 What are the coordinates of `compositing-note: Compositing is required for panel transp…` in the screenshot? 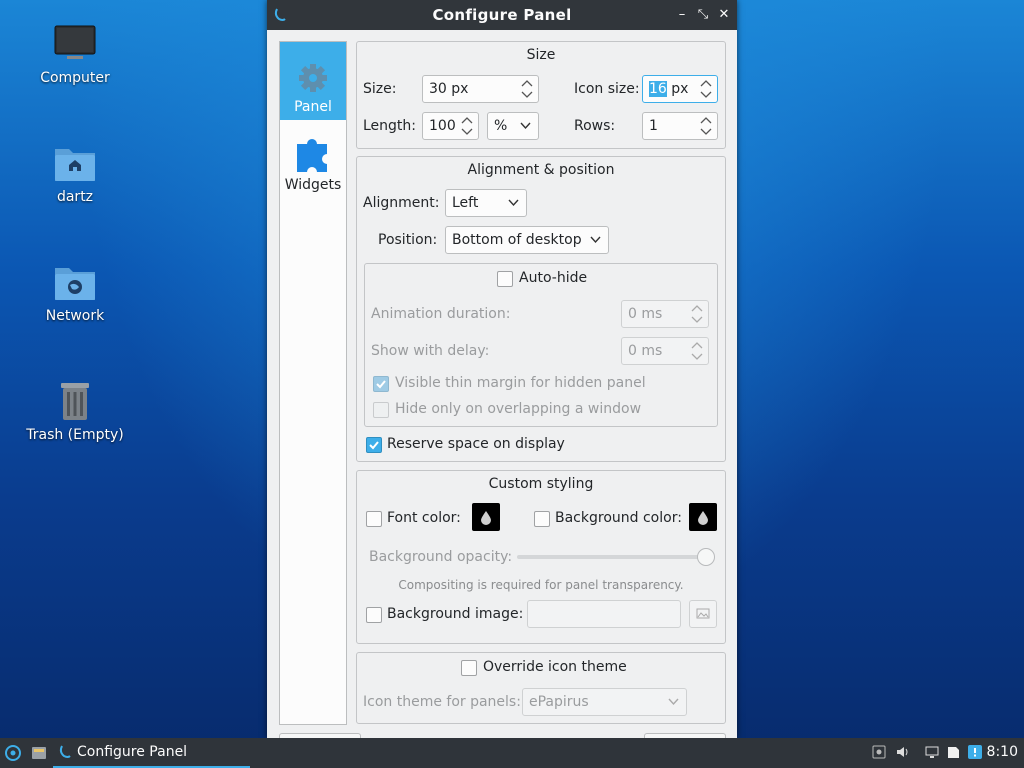 It's located at (541, 585).